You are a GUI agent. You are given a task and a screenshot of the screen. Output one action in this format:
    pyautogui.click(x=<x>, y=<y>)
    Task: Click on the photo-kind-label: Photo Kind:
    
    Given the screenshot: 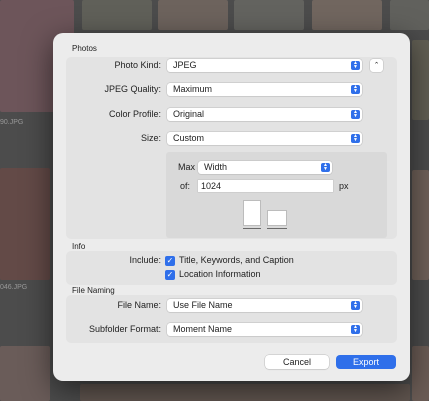 What is the action you would take?
    pyautogui.click(x=137, y=65)
    